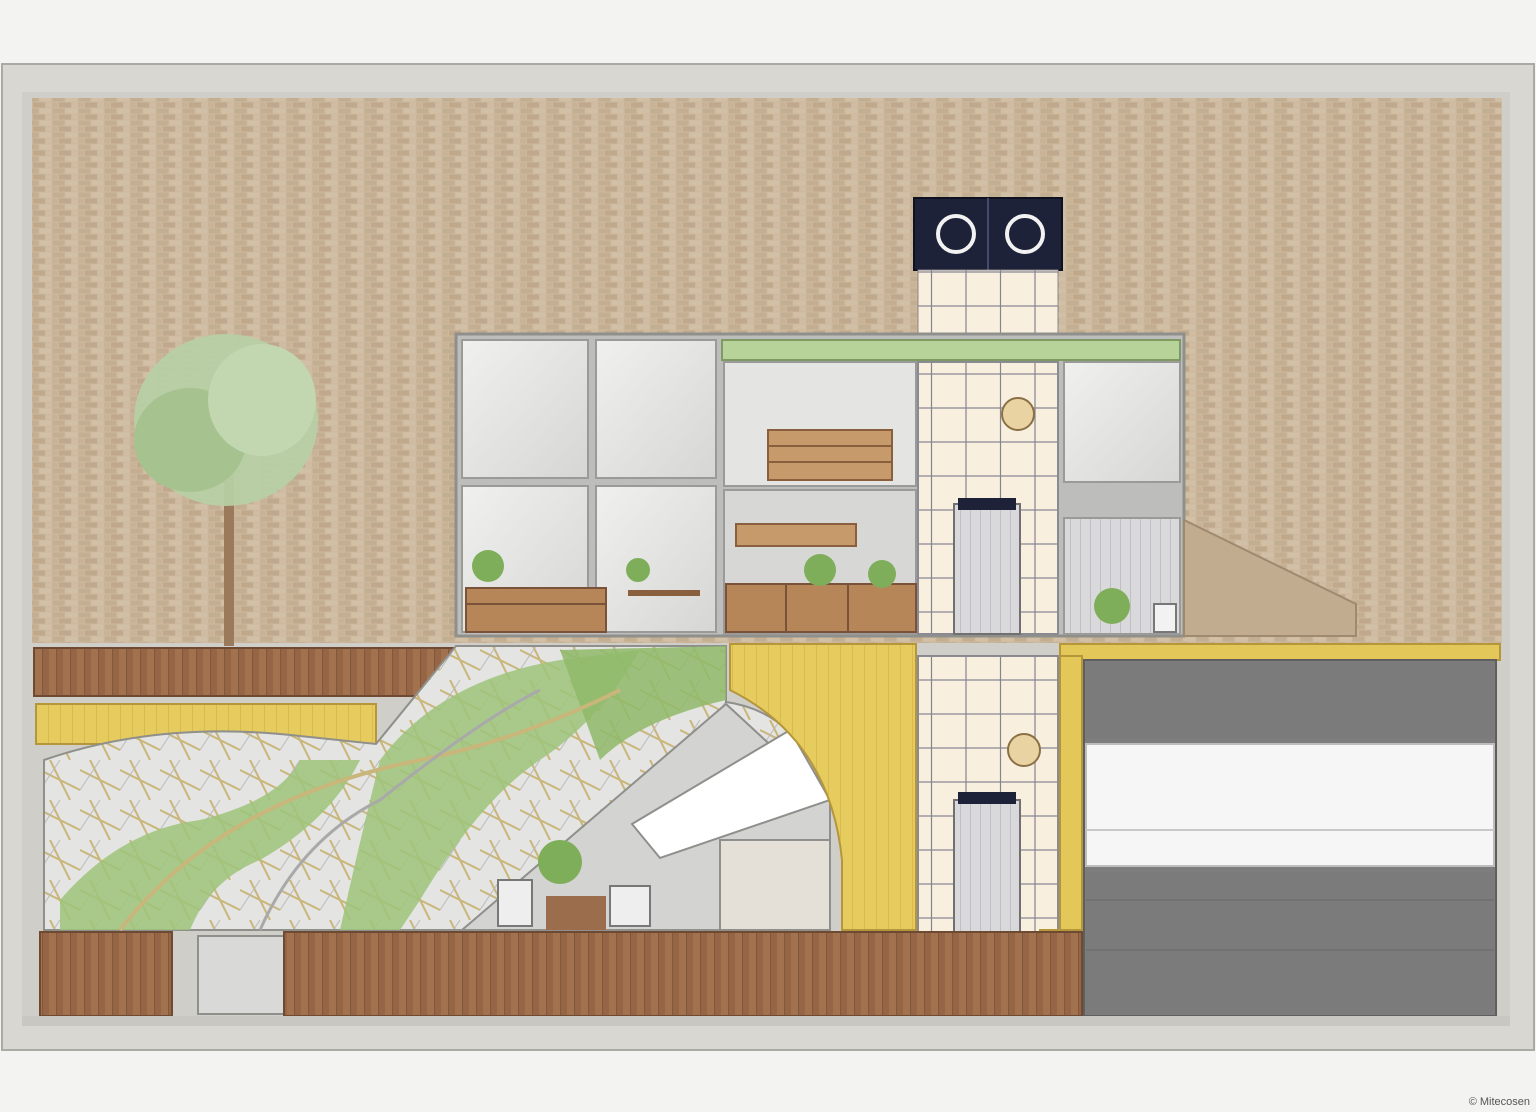 Image resolution: width=1536 pixels, height=1112 pixels. I want to click on yellow-lintel, so click(1280, 652).